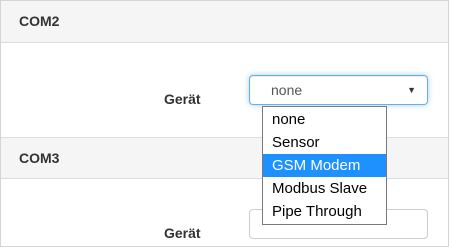 Image resolution: width=449 pixels, height=247 pixels. Describe the element at coordinates (39, 158) in the screenshot. I see `com3-section-title: COM3` at that location.